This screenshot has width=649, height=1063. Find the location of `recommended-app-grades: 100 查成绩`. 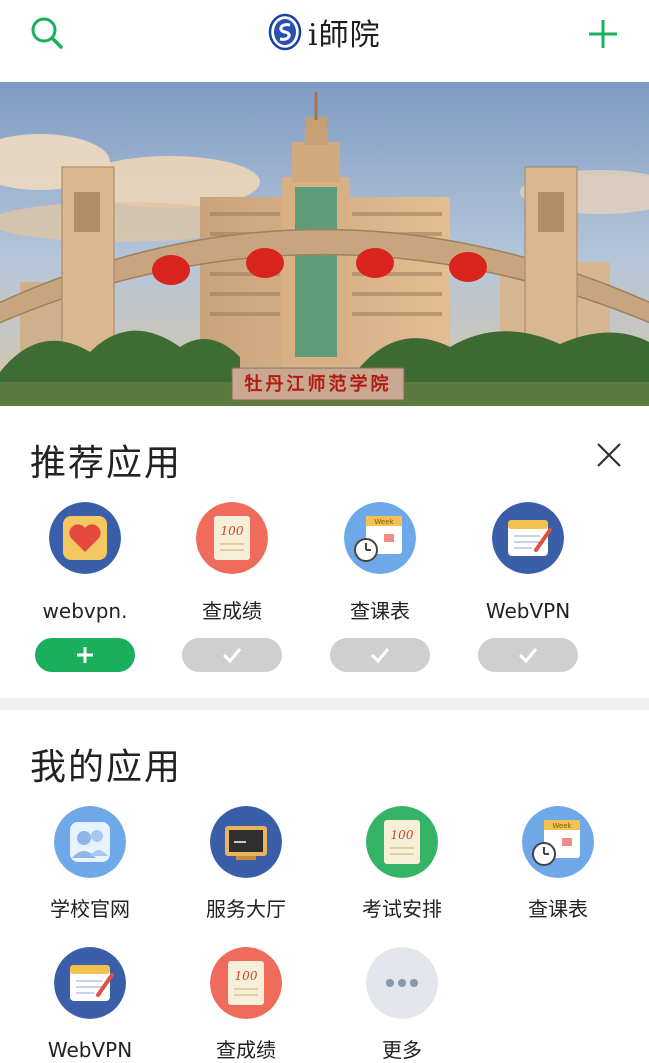

recommended-app-grades: 100 查成绩 is located at coordinates (232, 587).